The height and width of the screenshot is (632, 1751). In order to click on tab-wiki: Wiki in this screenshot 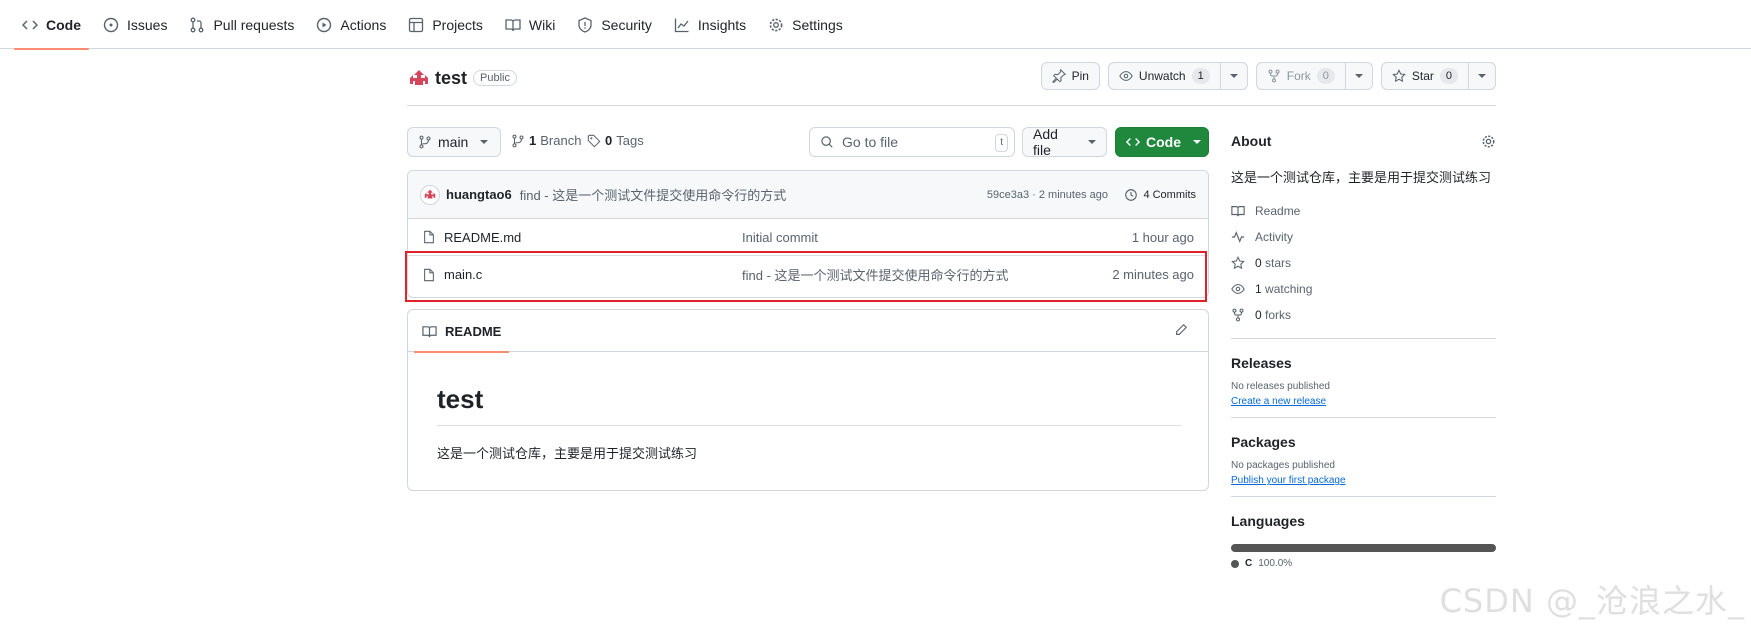, I will do `click(530, 24)`.